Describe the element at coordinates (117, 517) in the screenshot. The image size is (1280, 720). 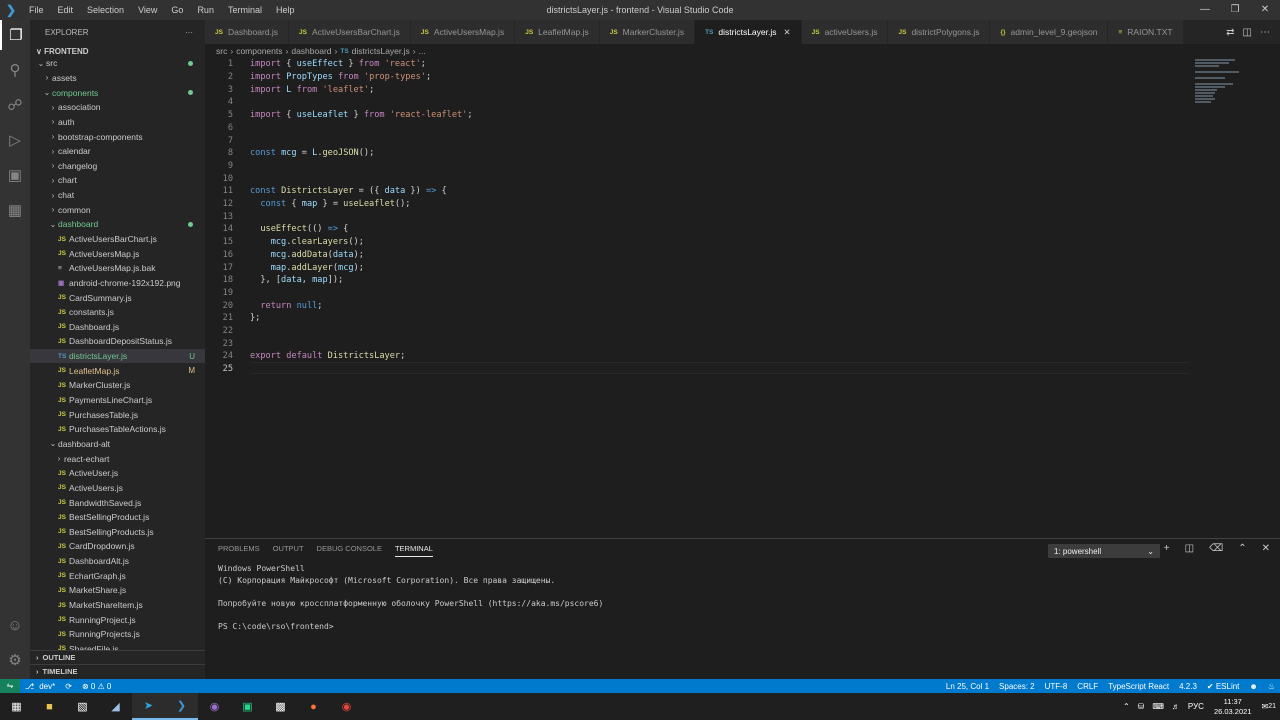
I see `file-item: JS BestSellingProduct.js` at that location.